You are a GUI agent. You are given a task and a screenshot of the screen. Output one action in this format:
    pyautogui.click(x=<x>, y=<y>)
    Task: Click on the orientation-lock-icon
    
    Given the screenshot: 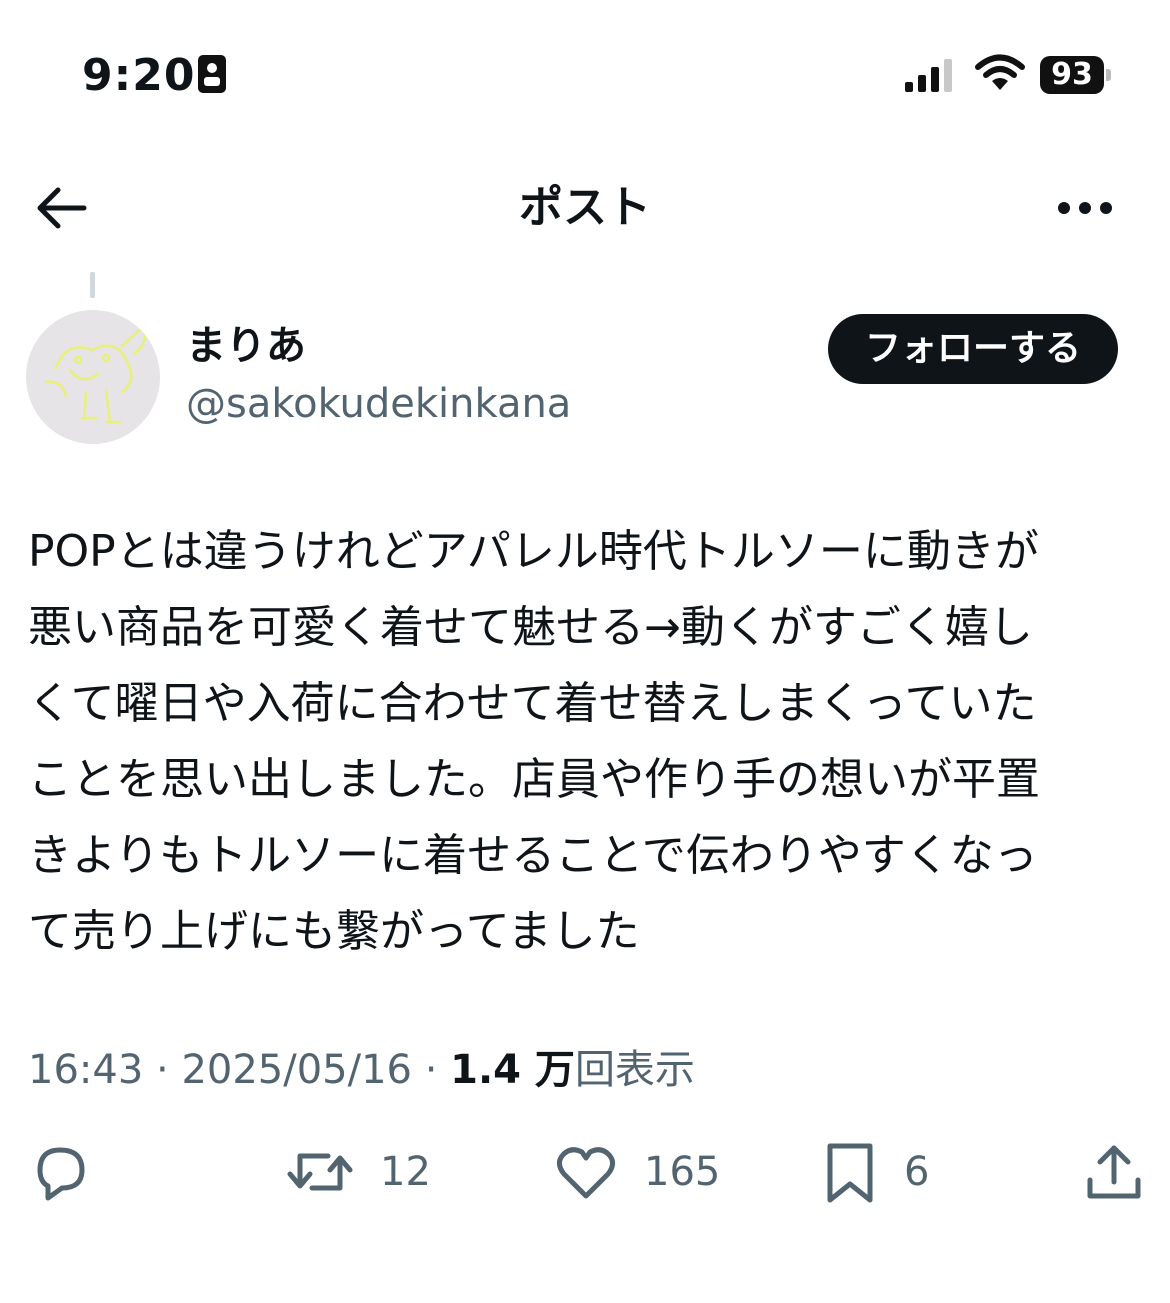 What is the action you would take?
    pyautogui.click(x=212, y=74)
    